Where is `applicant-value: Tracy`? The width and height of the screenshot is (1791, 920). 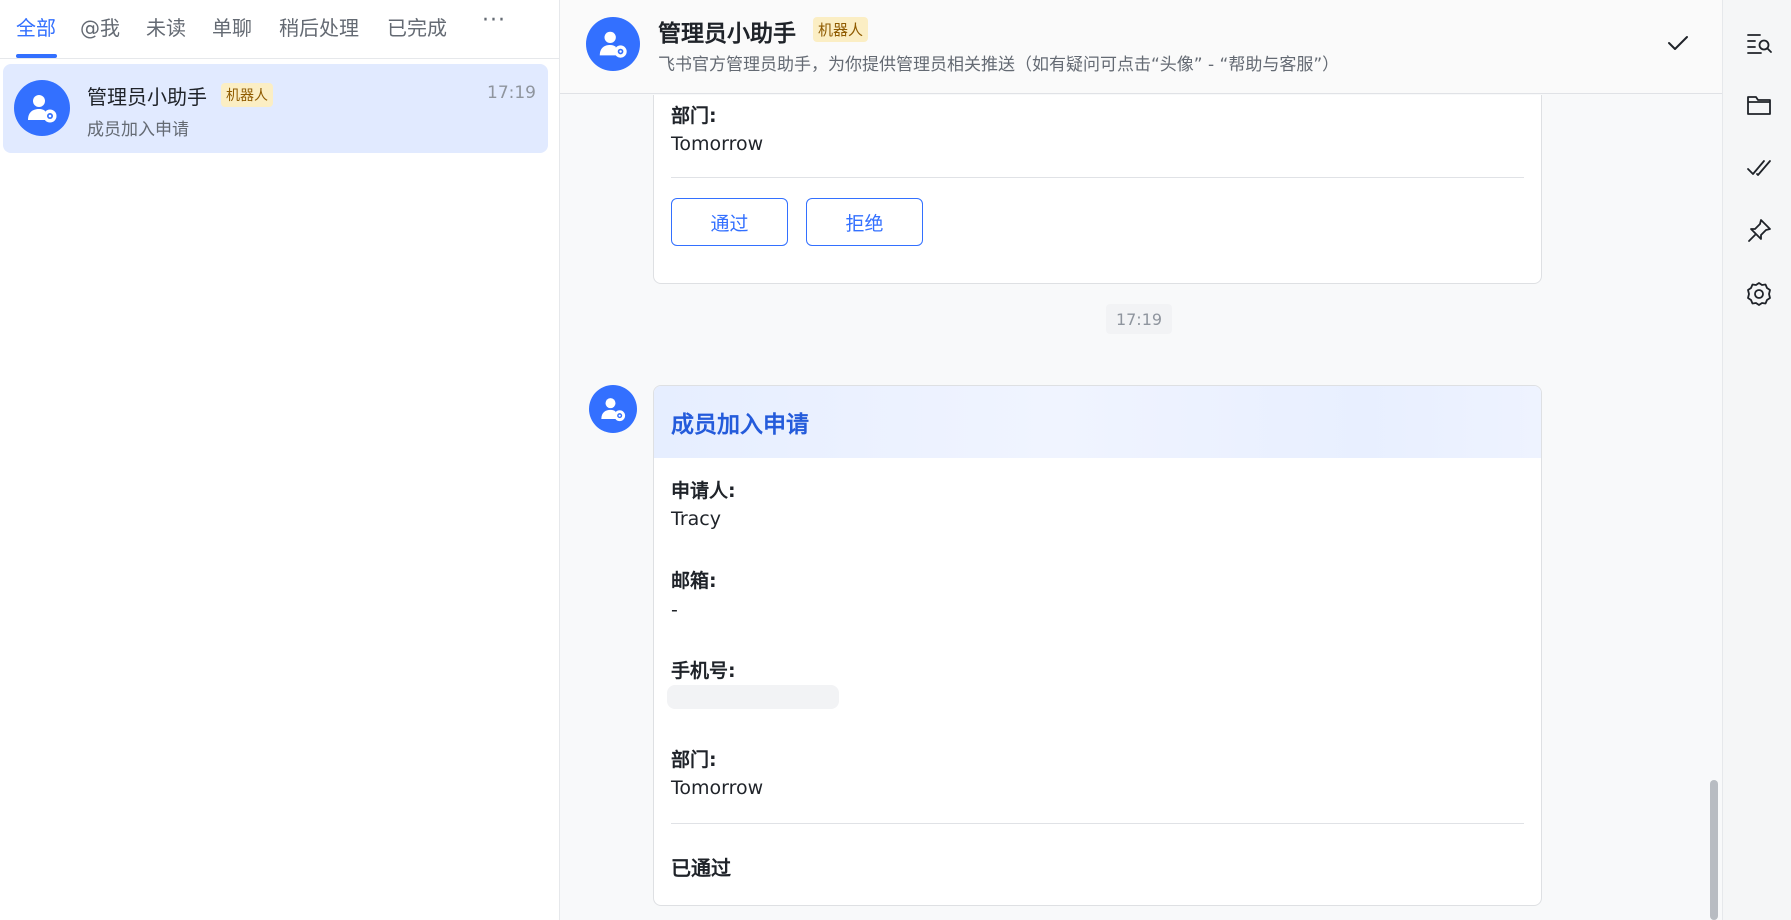
applicant-value: Tracy is located at coordinates (696, 519).